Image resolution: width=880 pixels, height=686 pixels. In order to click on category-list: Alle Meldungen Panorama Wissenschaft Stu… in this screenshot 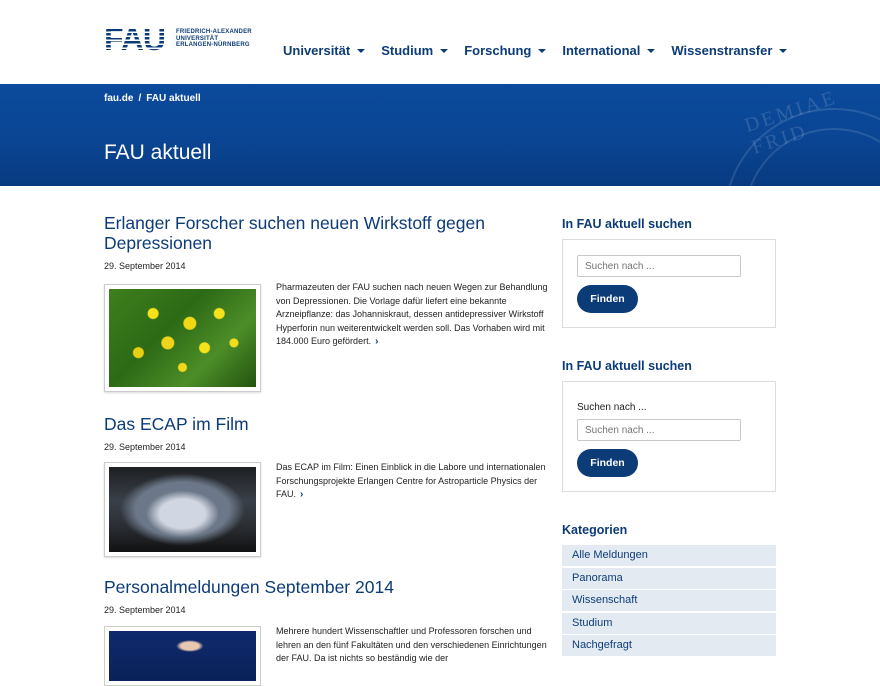, I will do `click(669, 601)`.